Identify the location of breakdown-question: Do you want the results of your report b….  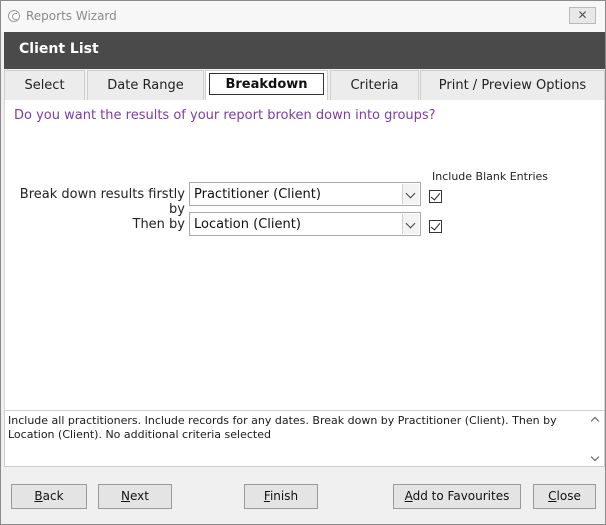
(225, 115).